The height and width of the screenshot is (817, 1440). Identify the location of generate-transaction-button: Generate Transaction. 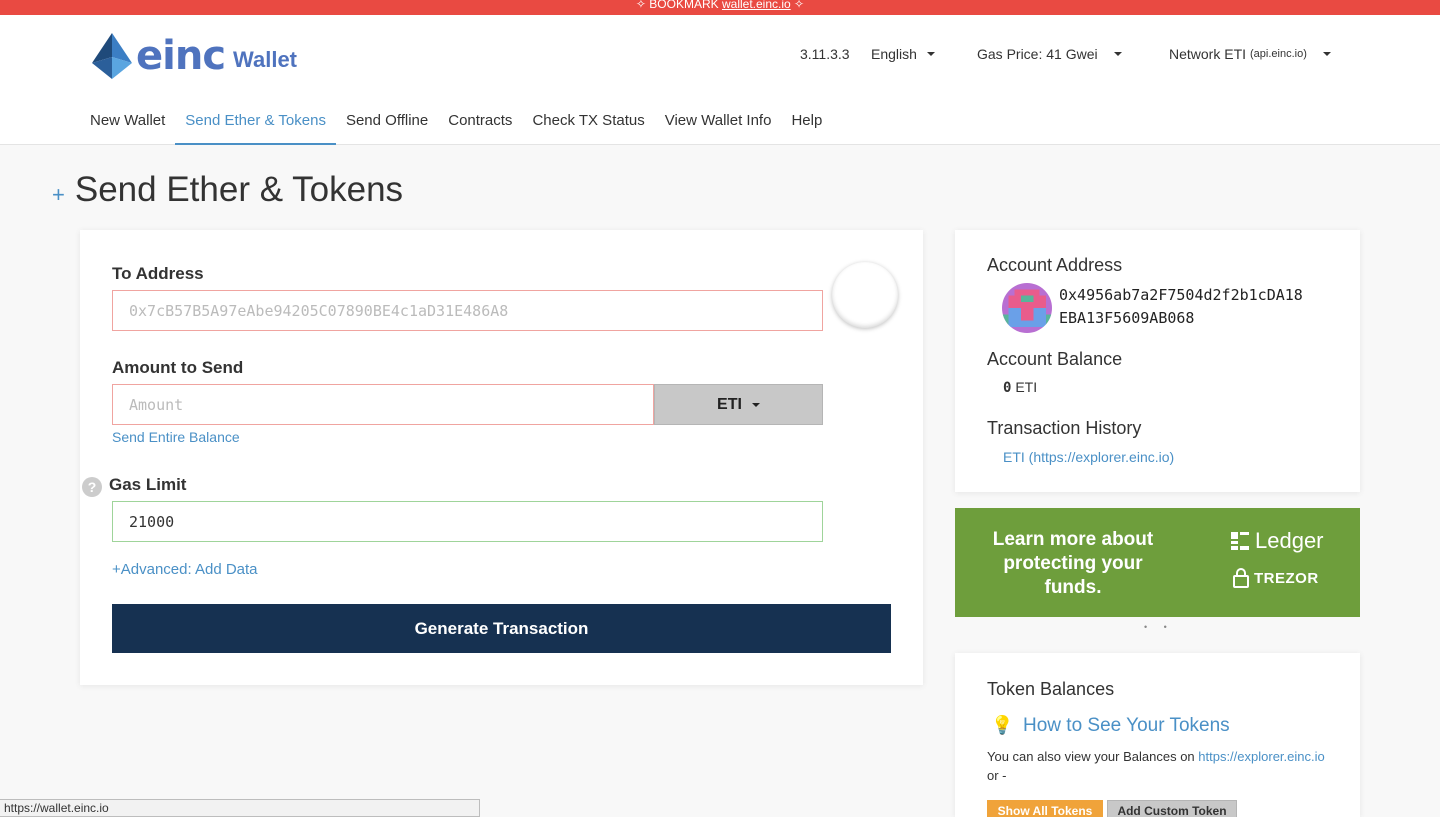
(501, 628).